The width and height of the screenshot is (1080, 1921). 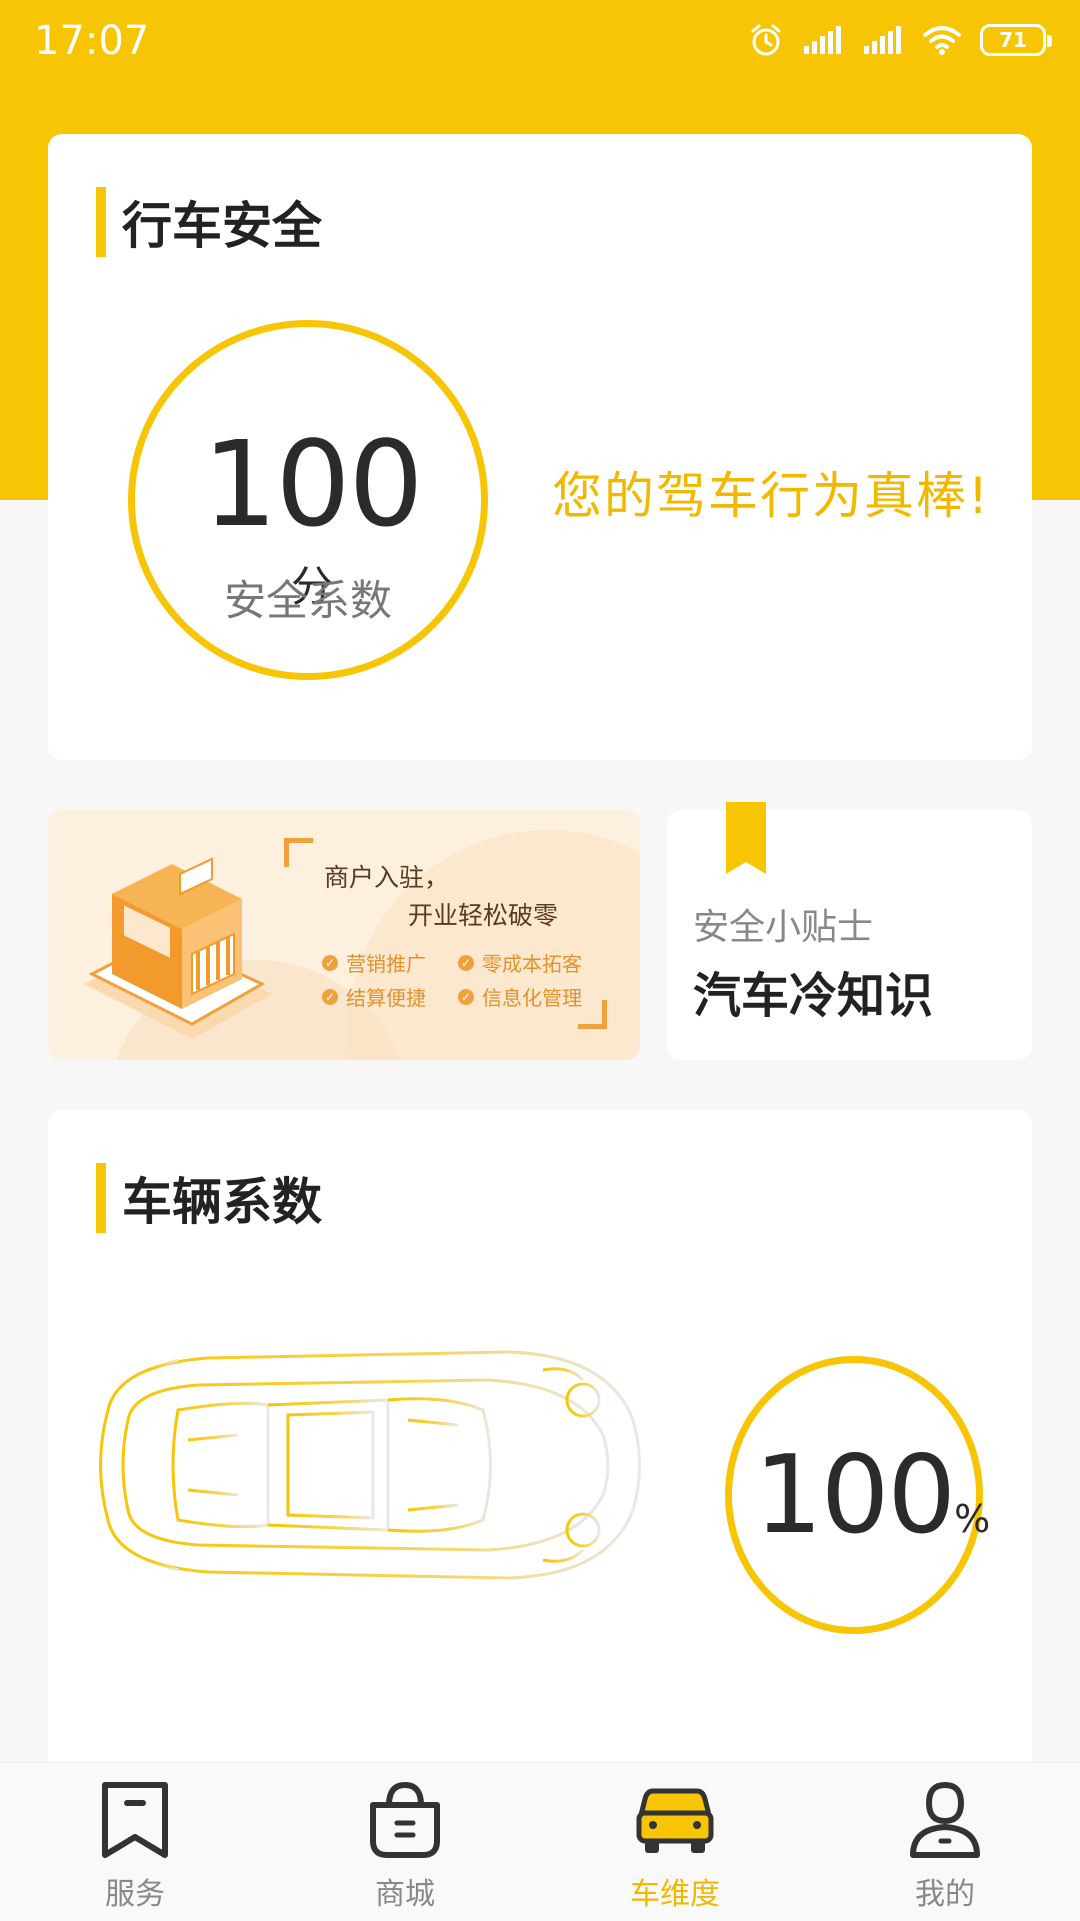 I want to click on status-bar: 17:07 71, so click(x=540, y=43).